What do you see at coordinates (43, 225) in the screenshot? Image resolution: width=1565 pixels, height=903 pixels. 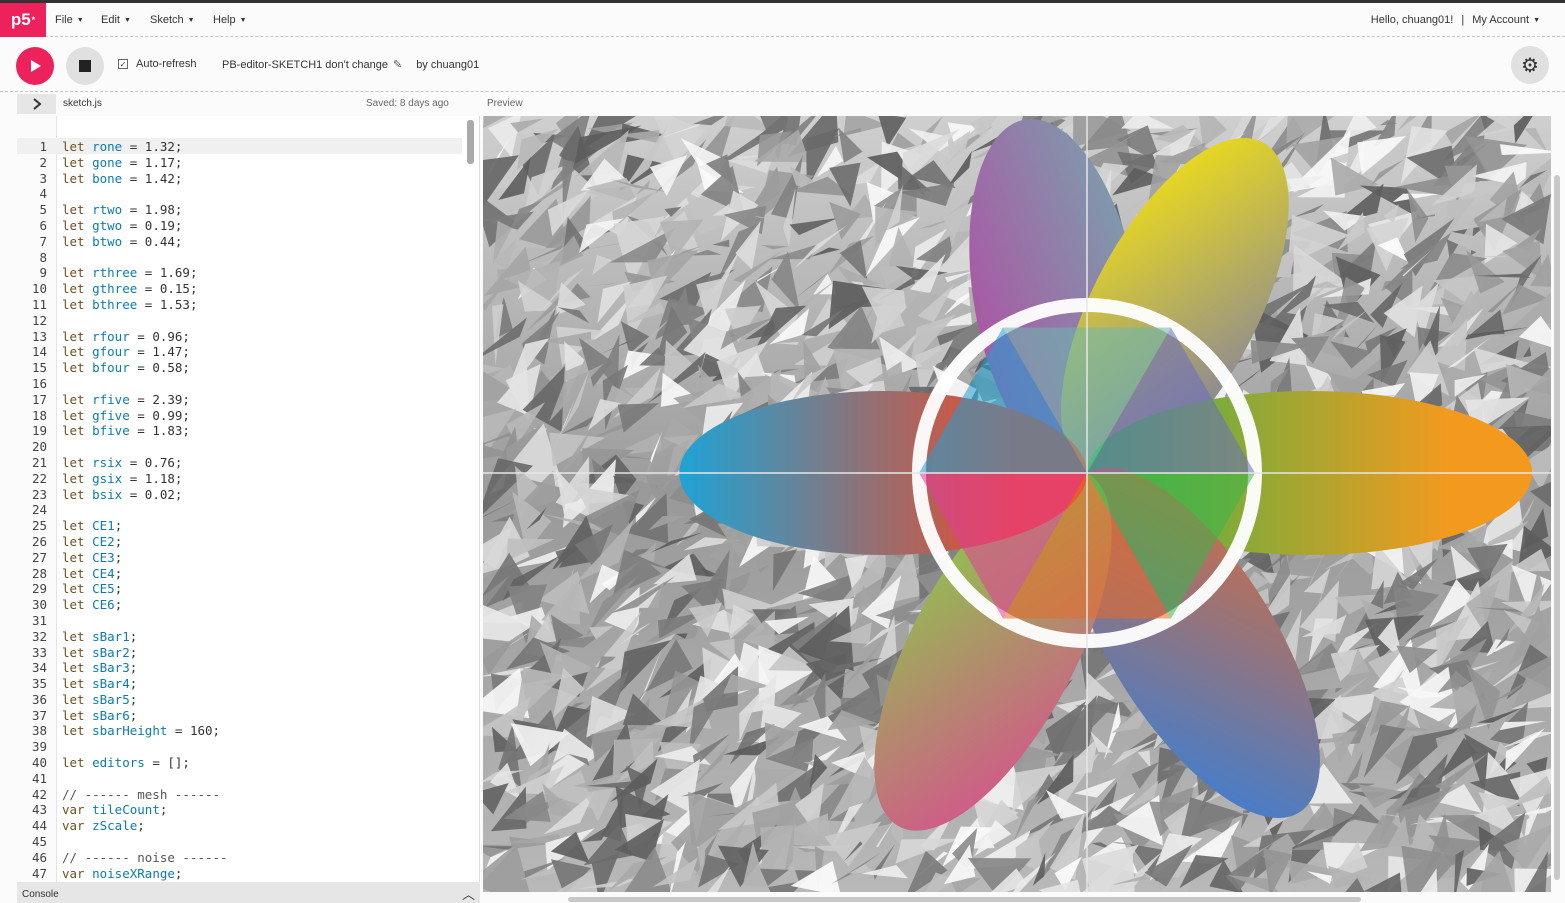 I see `line-number: 6` at bounding box center [43, 225].